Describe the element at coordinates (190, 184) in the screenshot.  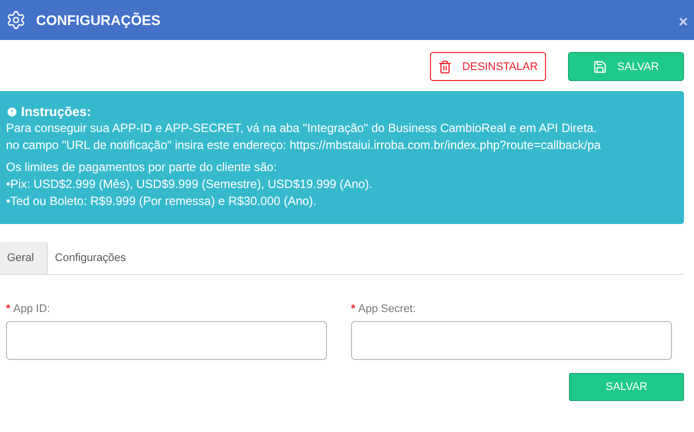
I see `limit-text: •Pix: USD$2.999 (Mês), USD$9.999 (Semestre), USD$19.999 (Ano).` at that location.